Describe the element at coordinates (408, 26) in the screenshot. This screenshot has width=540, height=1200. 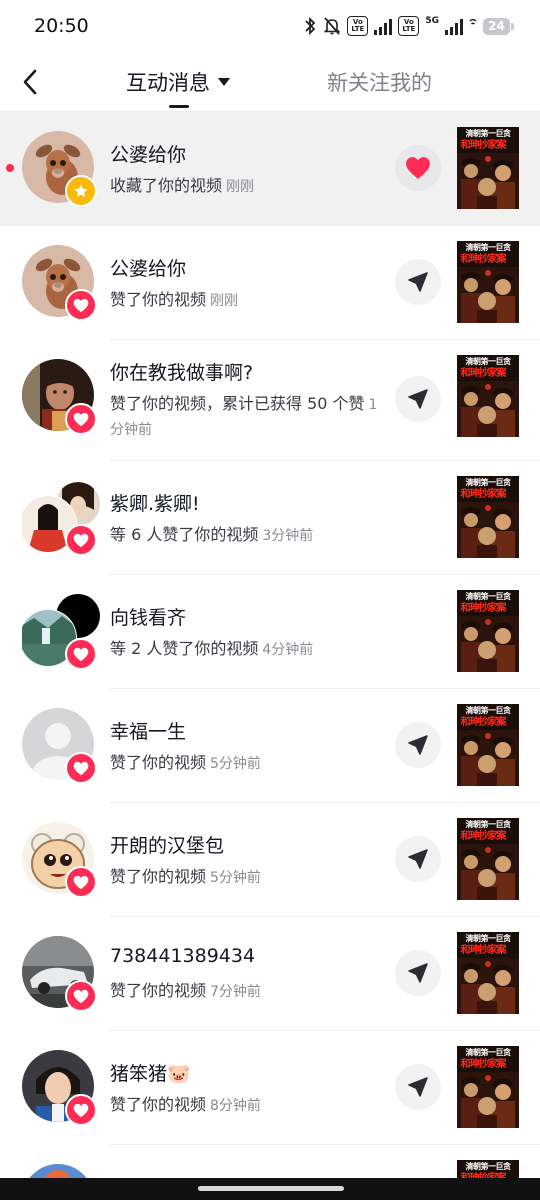
I see `status-icons: Vo LTE Vo LTE 5G 24` at that location.